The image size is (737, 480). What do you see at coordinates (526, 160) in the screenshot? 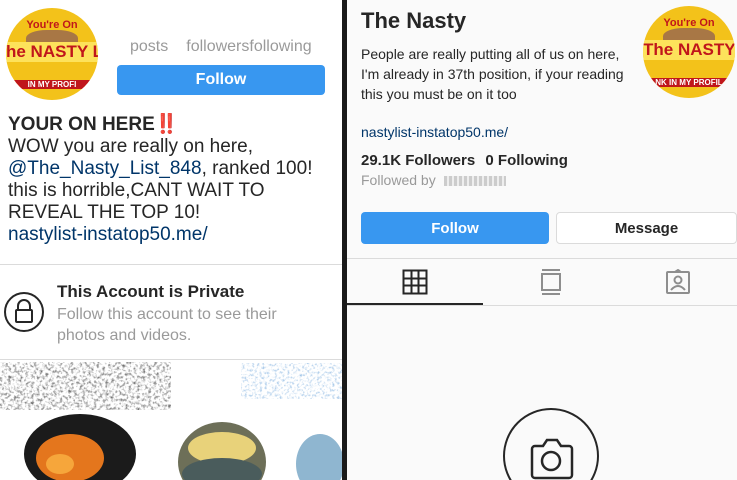
I see `following-count: 0 Following` at bounding box center [526, 160].